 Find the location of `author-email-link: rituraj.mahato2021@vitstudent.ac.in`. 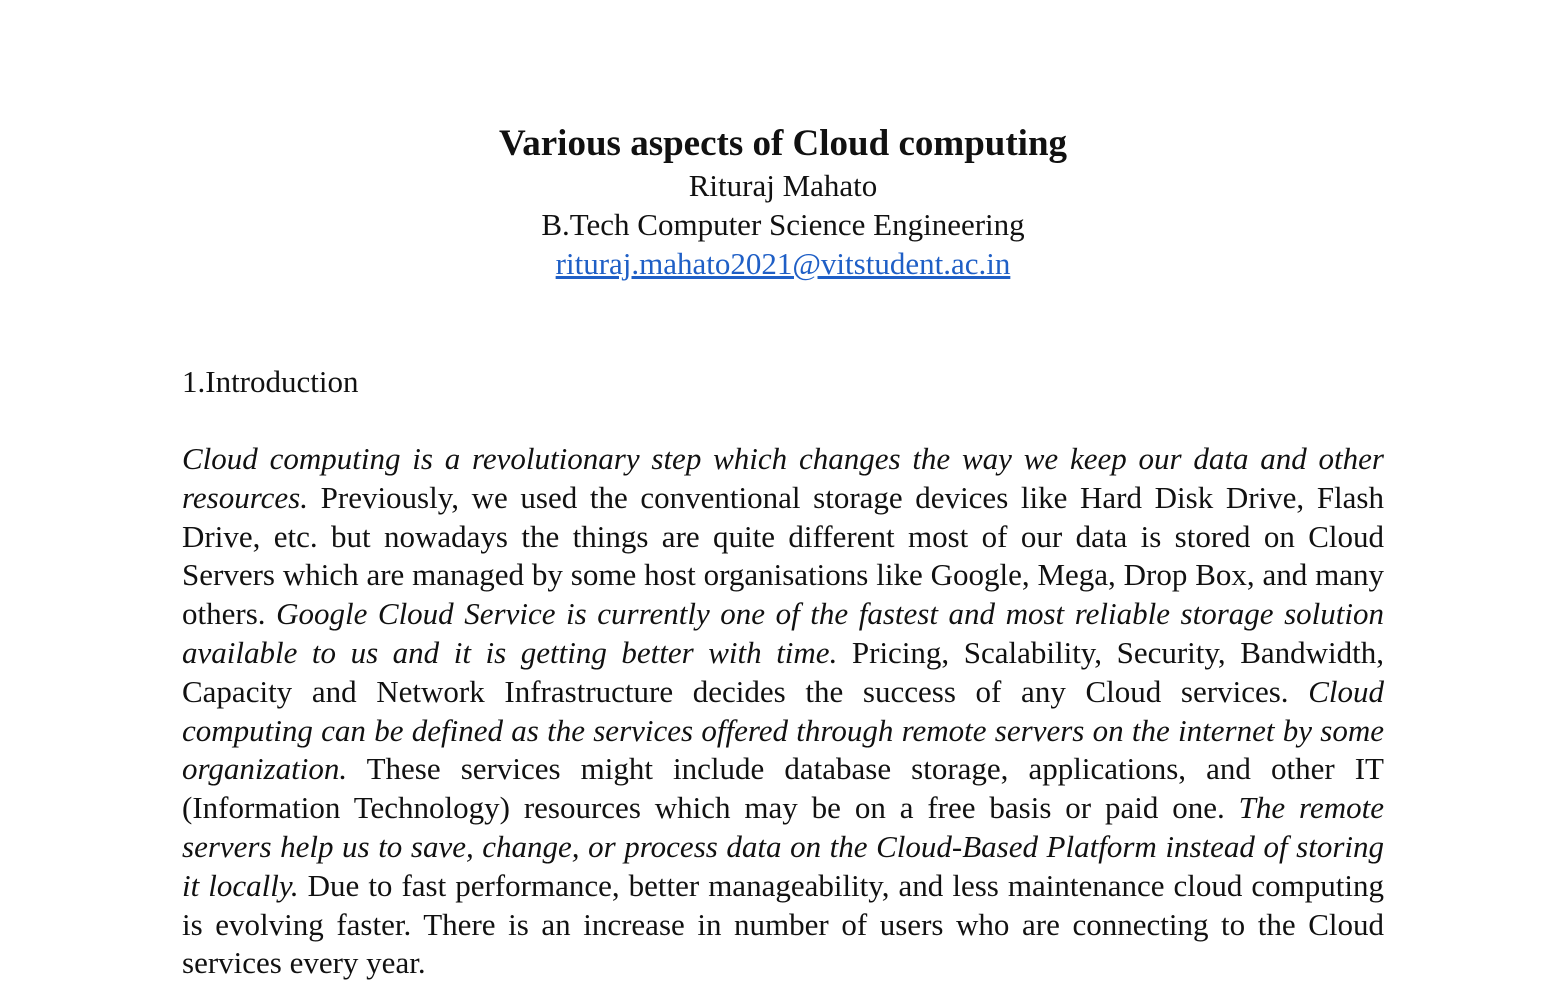

author-email-link: rituraj.mahato2021@vitstudent.ac.in is located at coordinates (783, 263).